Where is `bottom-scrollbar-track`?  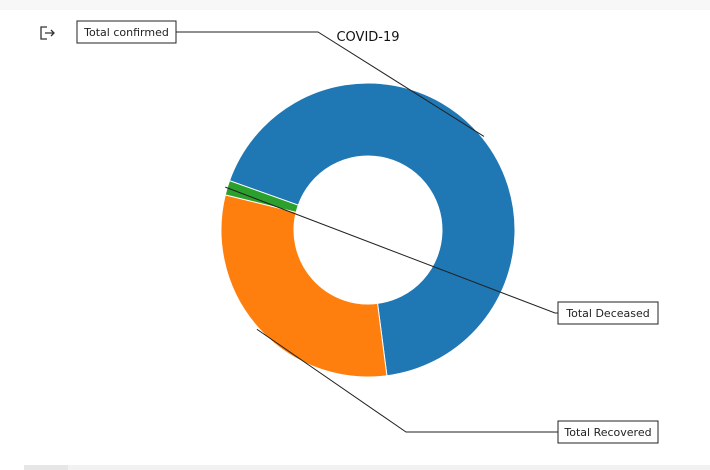
bottom-scrollbar-track is located at coordinates (367, 467).